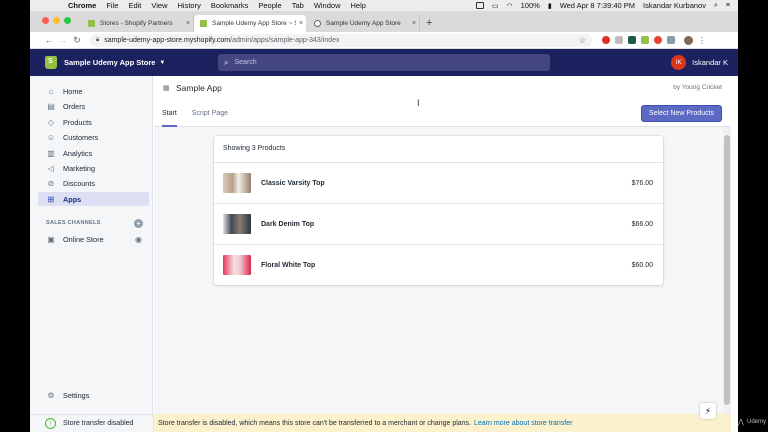 The width and height of the screenshot is (768, 432). I want to click on extensions-area: ⋮, so click(654, 40).